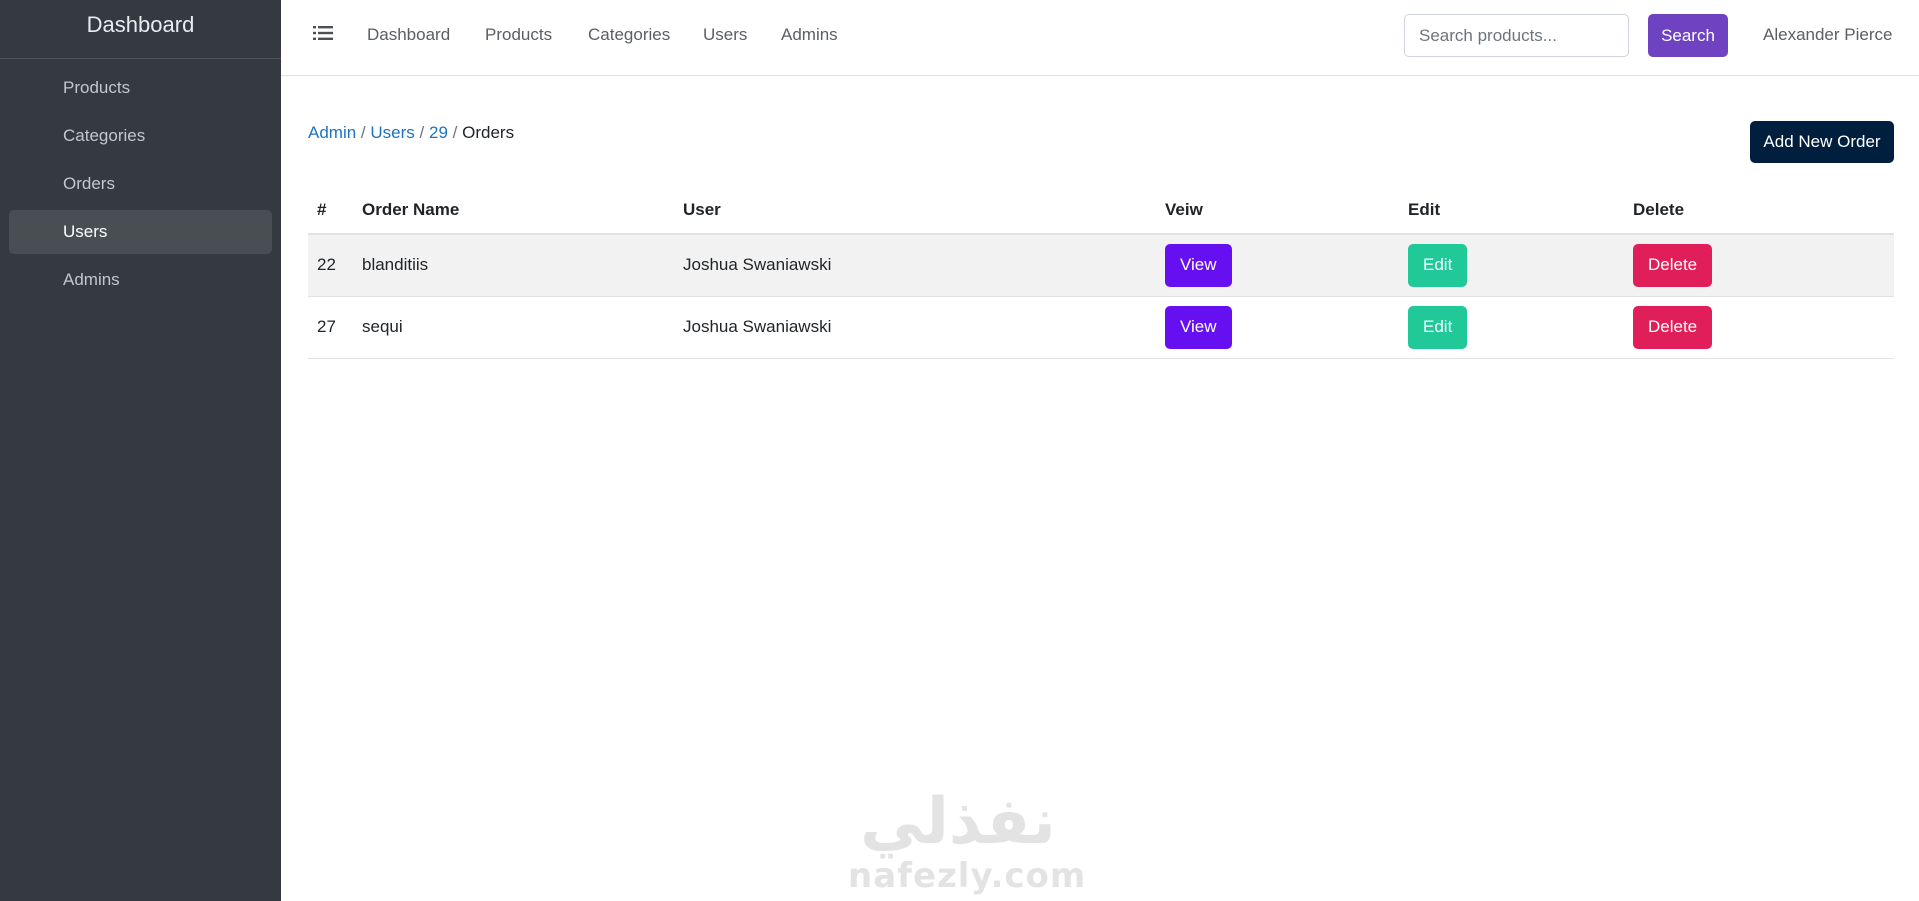  I want to click on add-new-order-button: Add New Order, so click(1822, 142).